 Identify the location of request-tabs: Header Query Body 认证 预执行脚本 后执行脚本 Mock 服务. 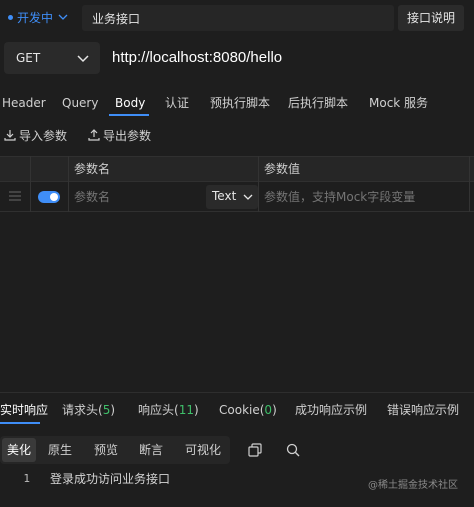
(237, 104).